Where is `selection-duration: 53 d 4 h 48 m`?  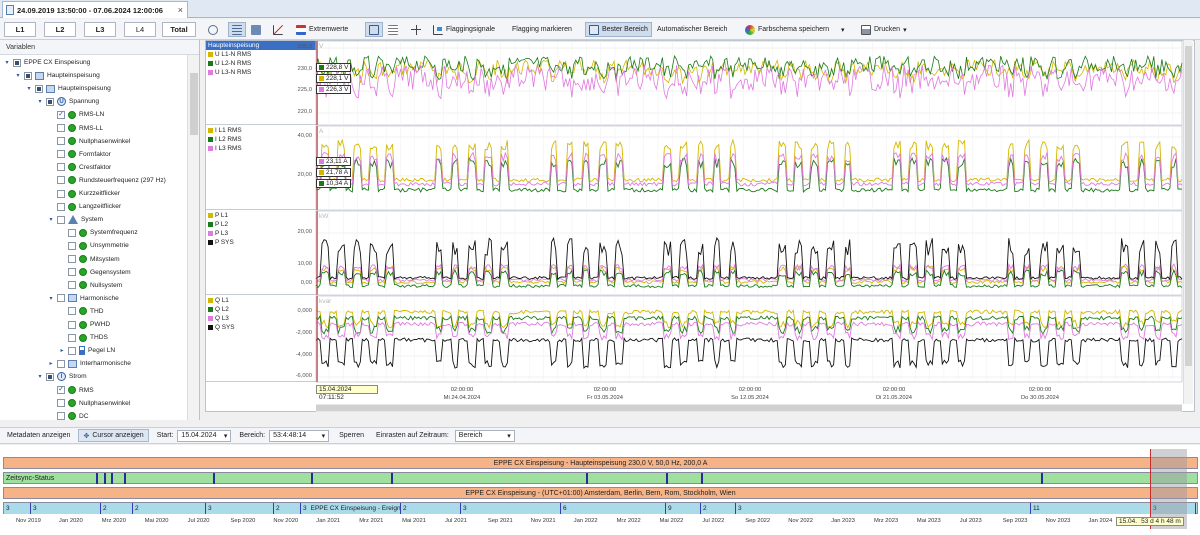
selection-duration: 53 d 4 h 48 m is located at coordinates (1161, 521).